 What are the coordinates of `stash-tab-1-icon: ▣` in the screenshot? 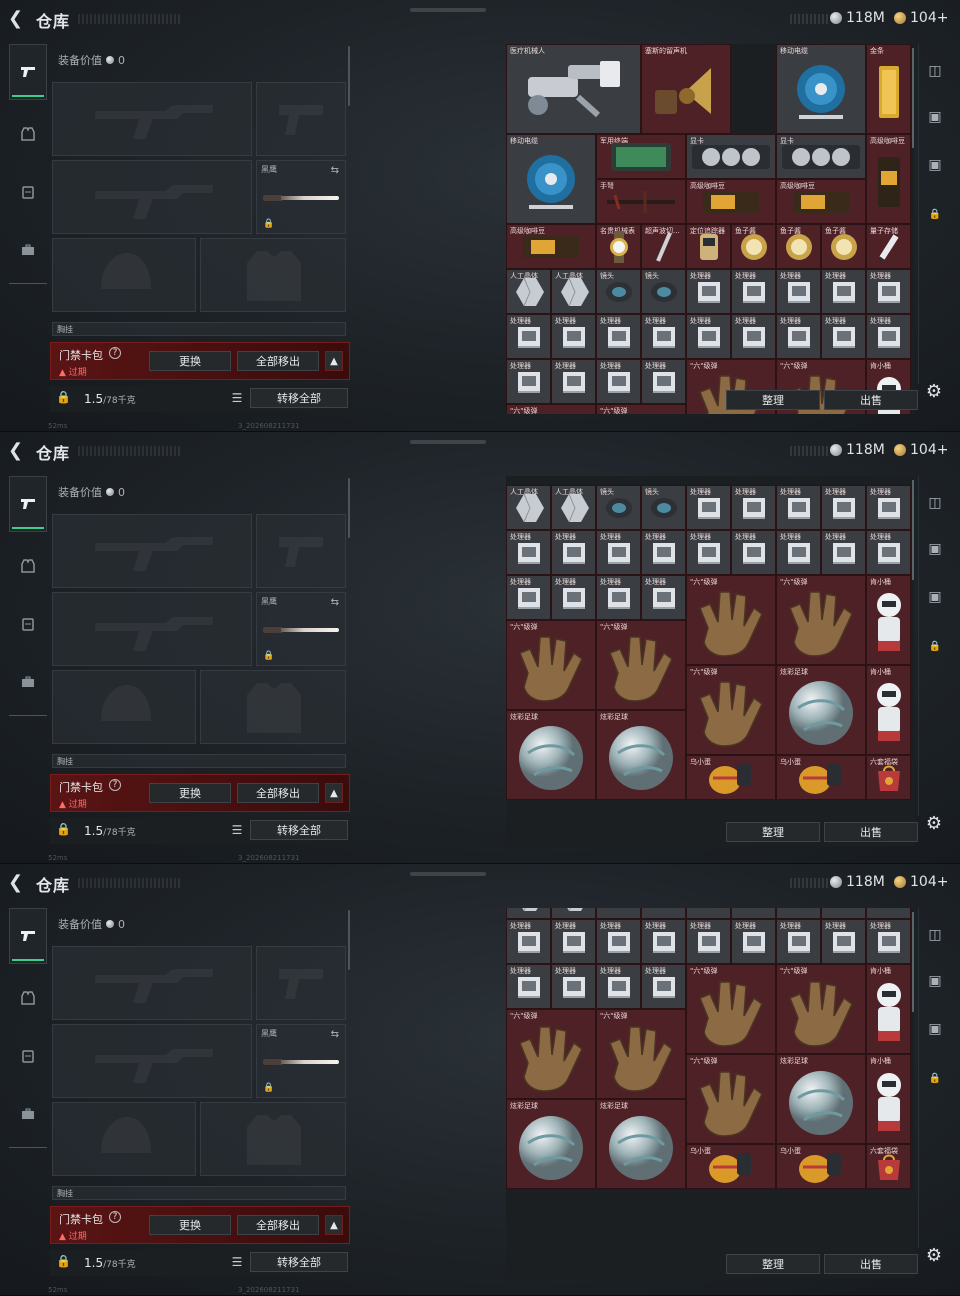 It's located at (935, 549).